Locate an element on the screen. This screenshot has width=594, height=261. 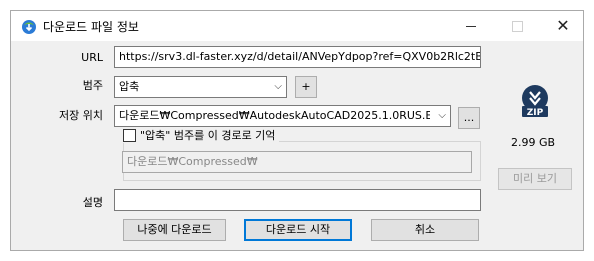
description-field is located at coordinates (297, 200).